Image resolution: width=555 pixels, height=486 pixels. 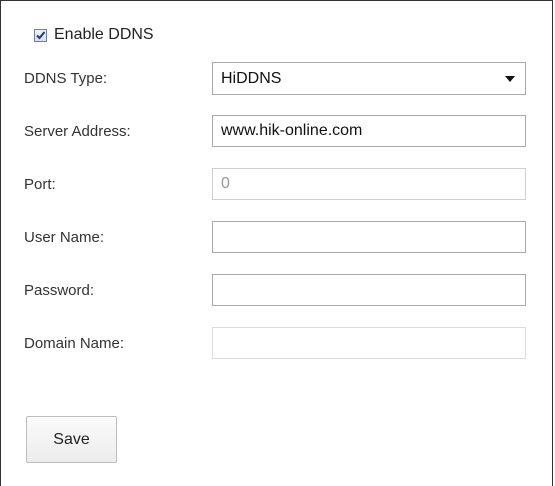 What do you see at coordinates (251, 78) in the screenshot?
I see `ddns-type-value: HiDDNS` at bounding box center [251, 78].